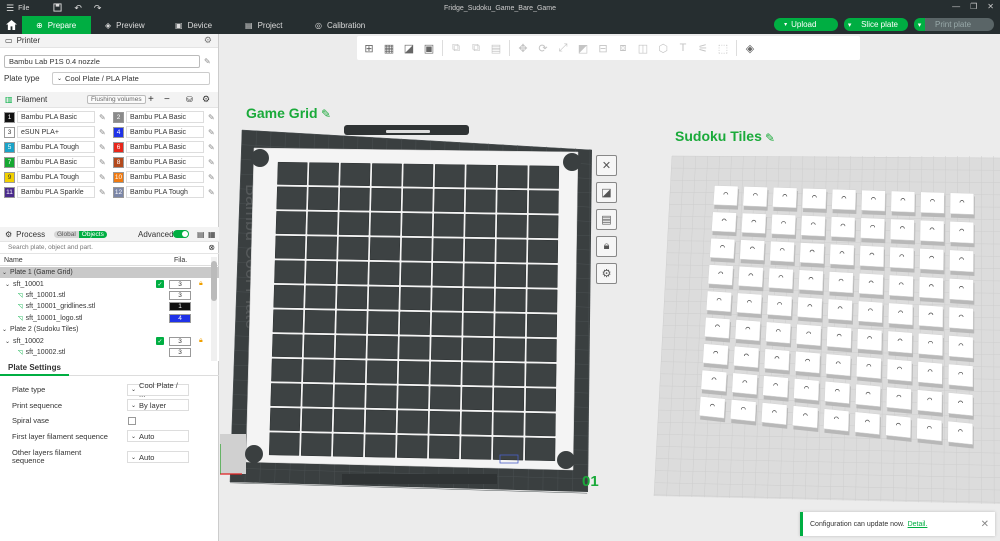 This screenshot has height=541, width=1000. What do you see at coordinates (389, 48) in the screenshot?
I see `add-plate-icon: ▦` at bounding box center [389, 48].